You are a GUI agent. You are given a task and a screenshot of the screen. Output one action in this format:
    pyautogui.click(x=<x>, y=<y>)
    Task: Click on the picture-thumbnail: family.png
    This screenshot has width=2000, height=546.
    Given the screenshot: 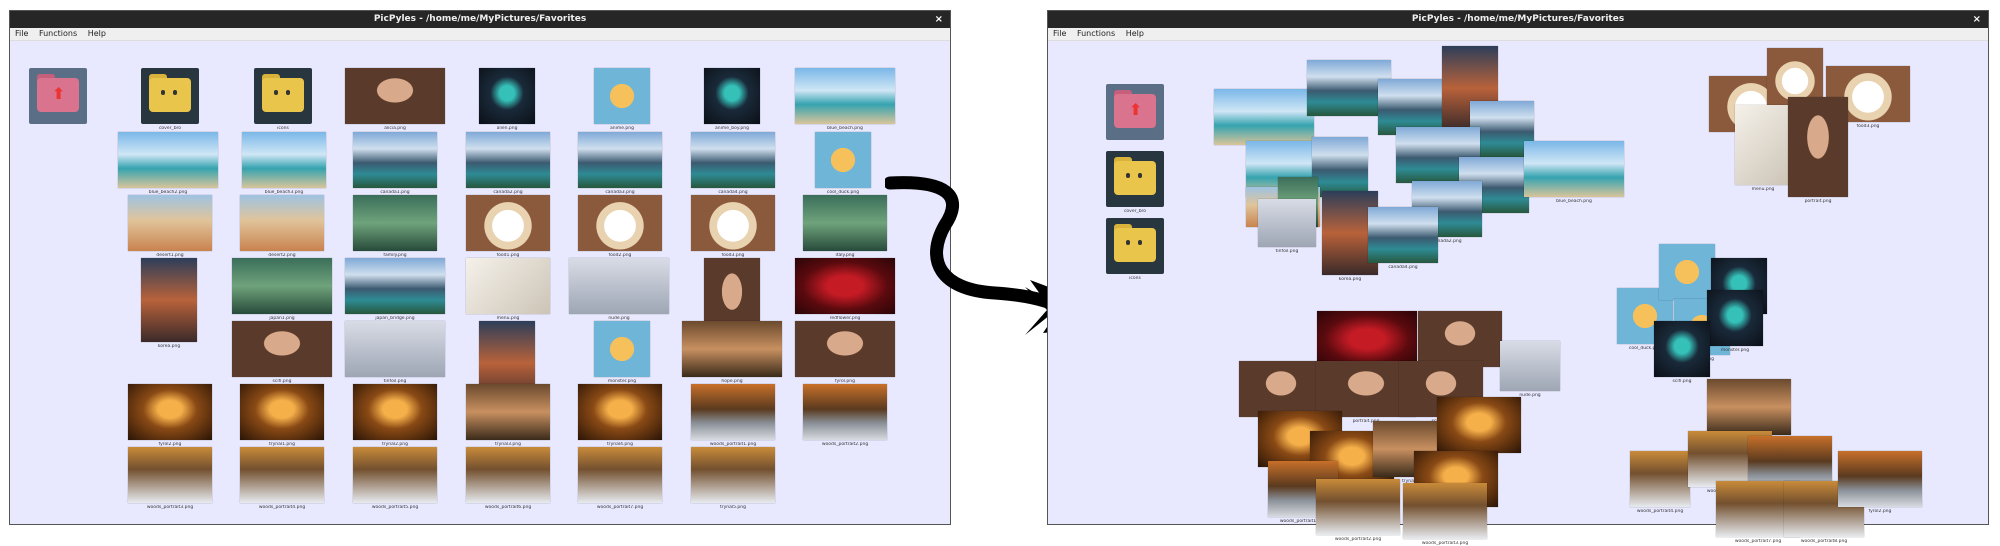 What is the action you would take?
    pyautogui.click(x=395, y=226)
    